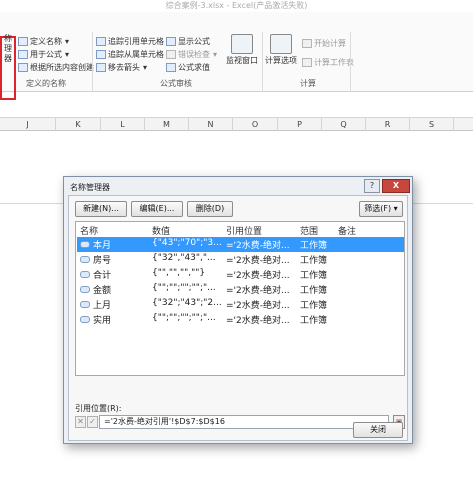 Image resolution: width=473 pixels, height=477 pixels. I want to click on defined-names-group-label: 定义的名称, so click(46, 83).